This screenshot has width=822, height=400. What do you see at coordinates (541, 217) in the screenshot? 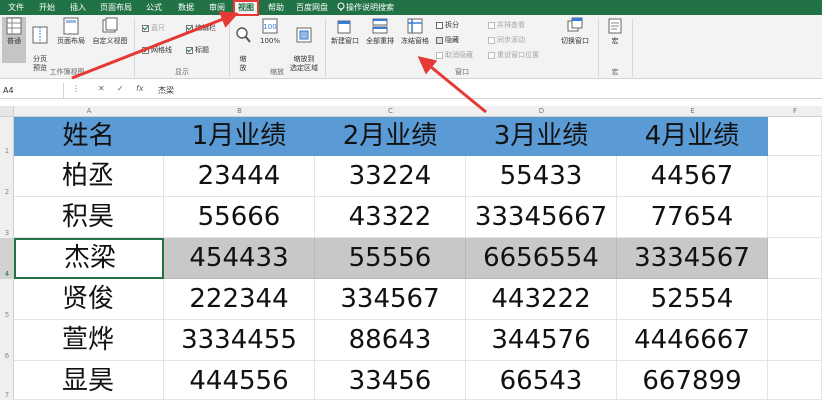
I see `data-cell: 33345667` at bounding box center [541, 217].